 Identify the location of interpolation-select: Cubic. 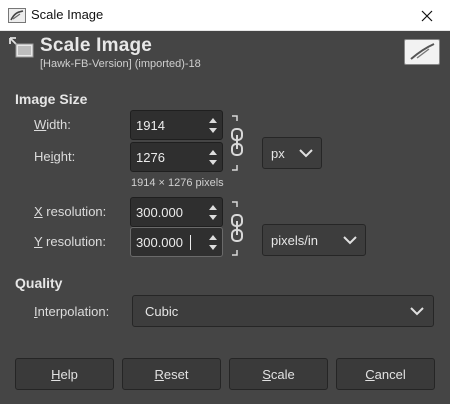
(283, 311).